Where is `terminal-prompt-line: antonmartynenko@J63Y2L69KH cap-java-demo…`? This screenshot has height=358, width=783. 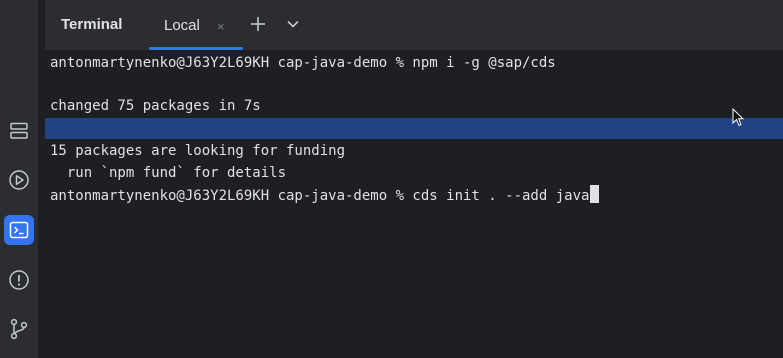
terminal-prompt-line: antonmartynenko@J63Y2L69KH cap-java-demo… is located at coordinates (325, 195).